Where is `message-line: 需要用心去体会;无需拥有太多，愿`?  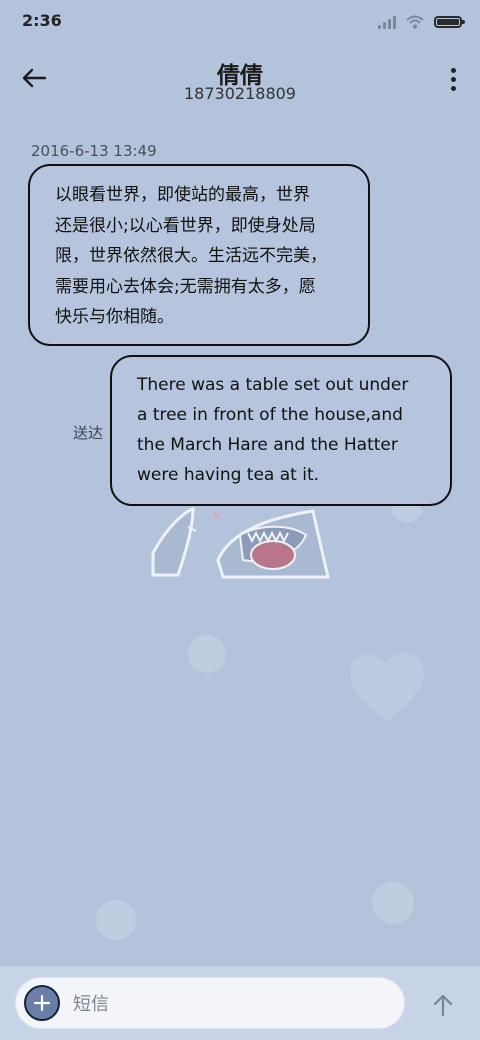
message-line: 需要用心去体会;无需拥有太多，愿 is located at coordinates (185, 286).